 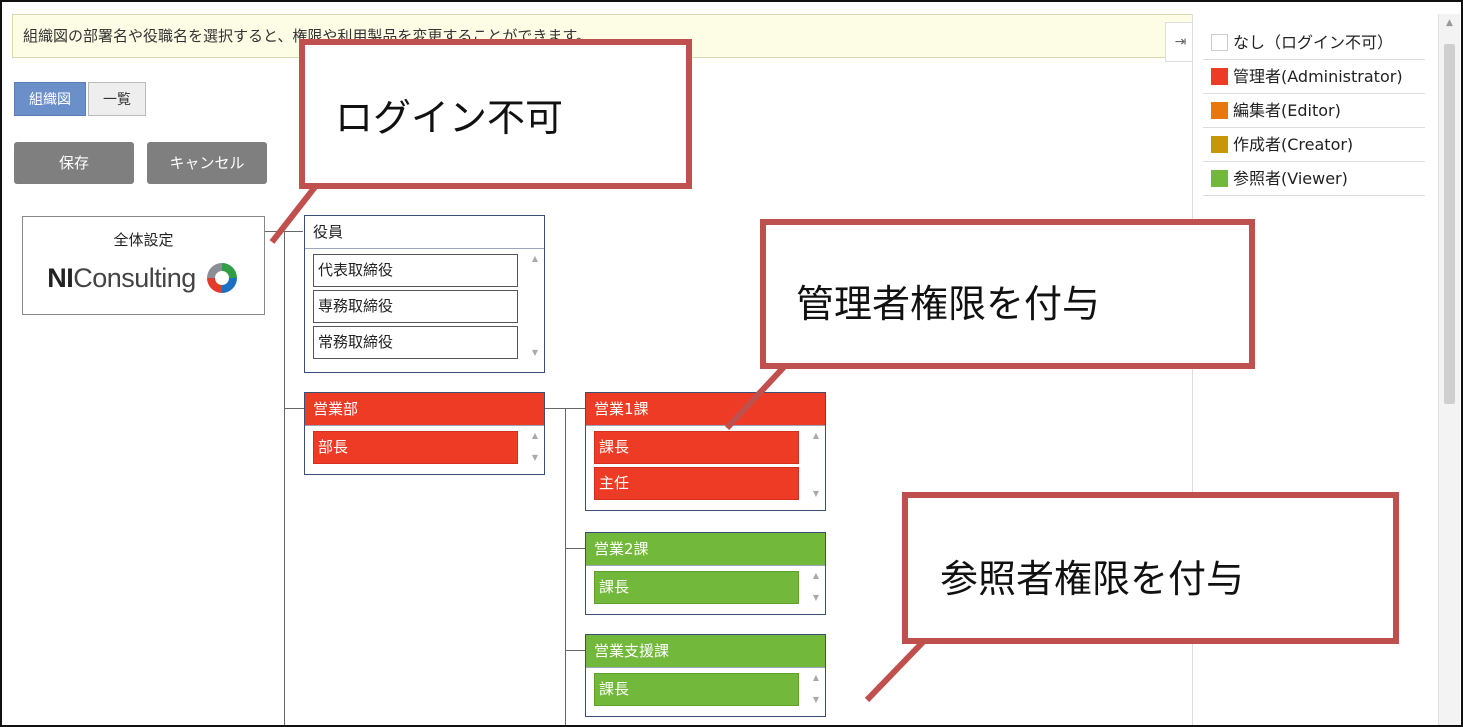 What do you see at coordinates (415, 270) in the screenshot?
I see `role-item: 代表取締役` at bounding box center [415, 270].